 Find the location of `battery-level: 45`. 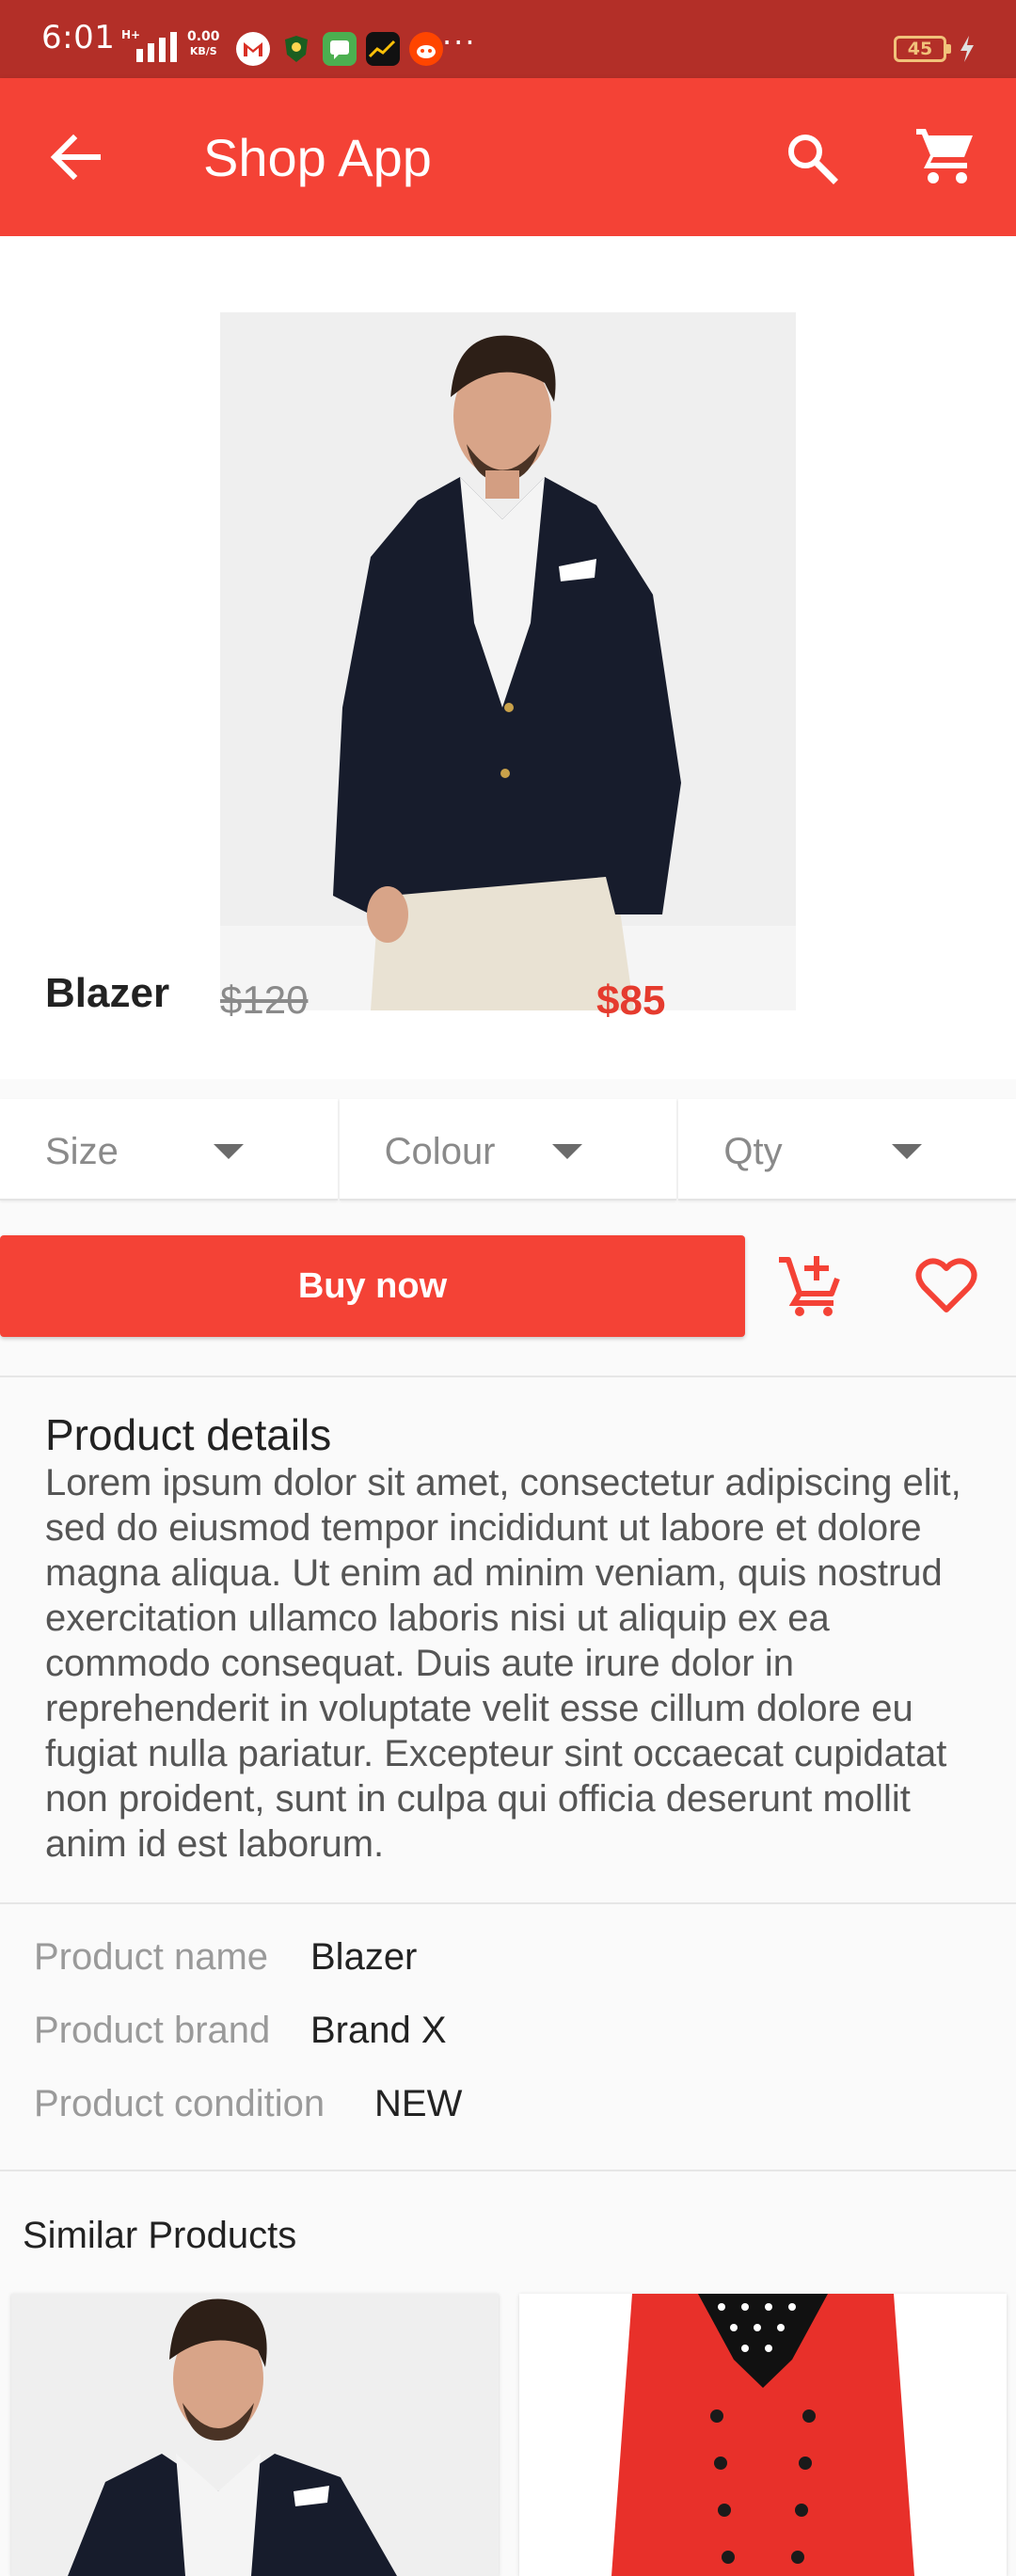

battery-level: 45 is located at coordinates (920, 49).